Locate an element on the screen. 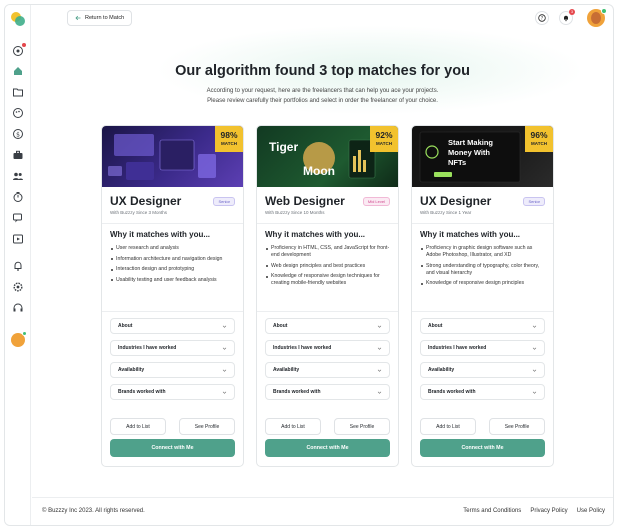 The image size is (618, 532). portfolio-headline: Money With is located at coordinates (469, 152).